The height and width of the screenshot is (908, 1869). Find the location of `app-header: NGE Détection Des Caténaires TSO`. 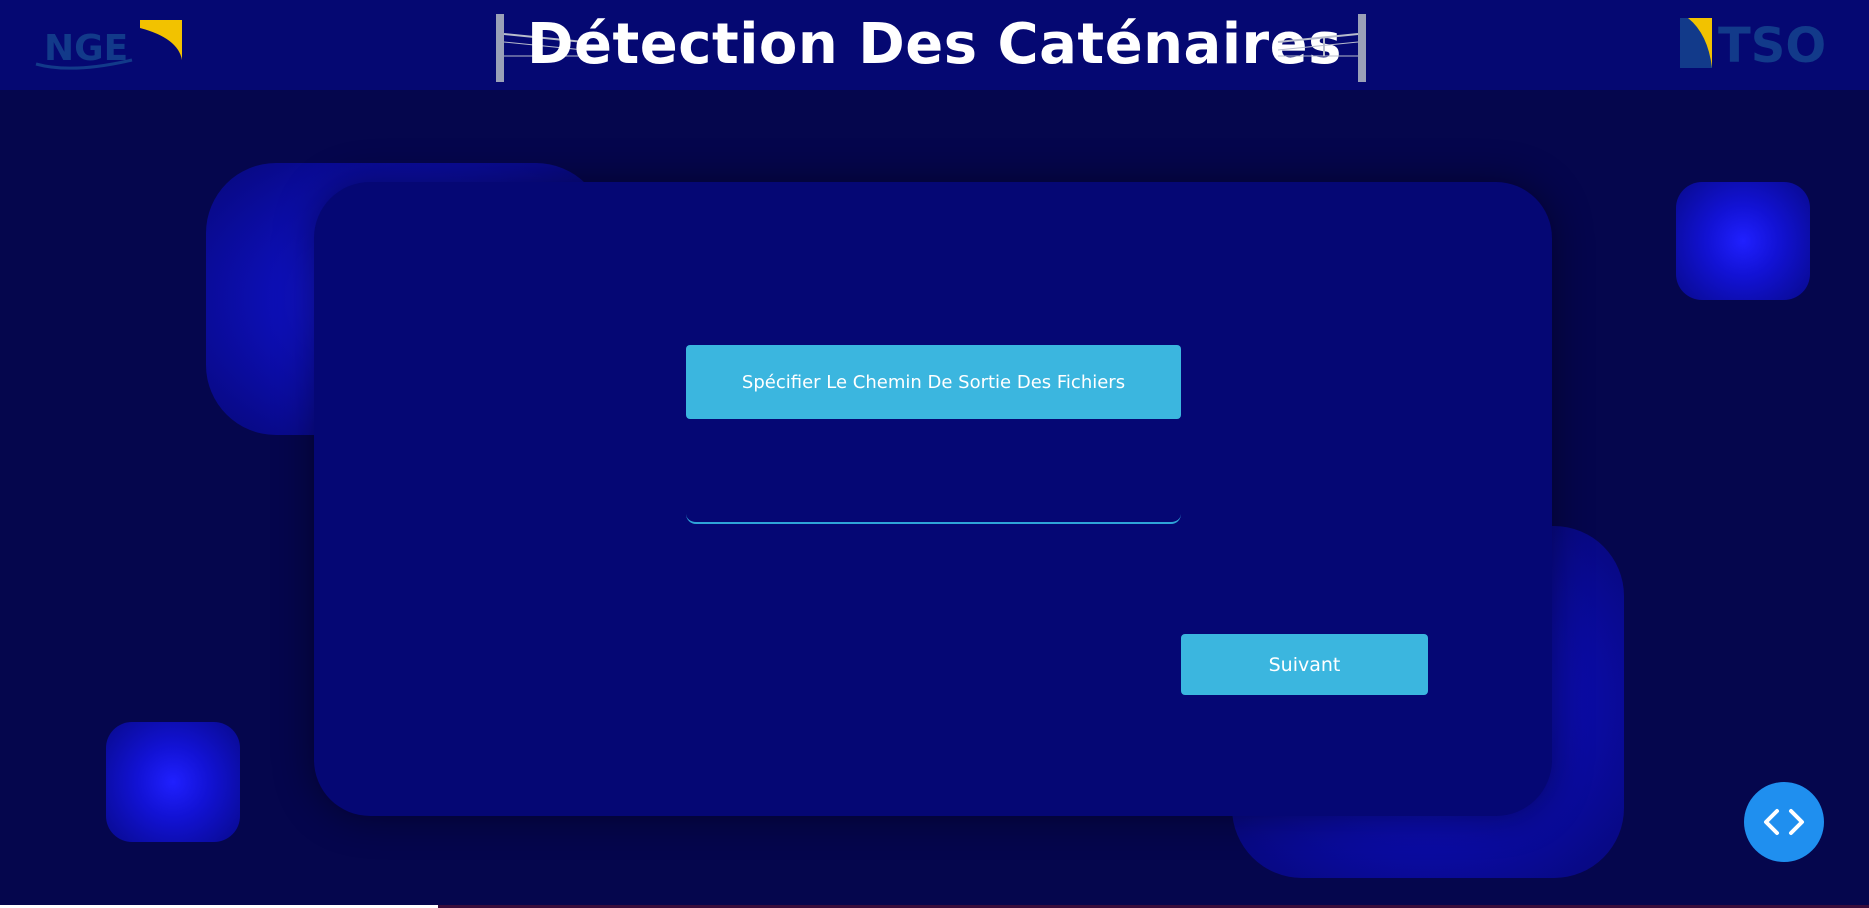

app-header: NGE Détection Des Caténaires TSO is located at coordinates (934, 45).